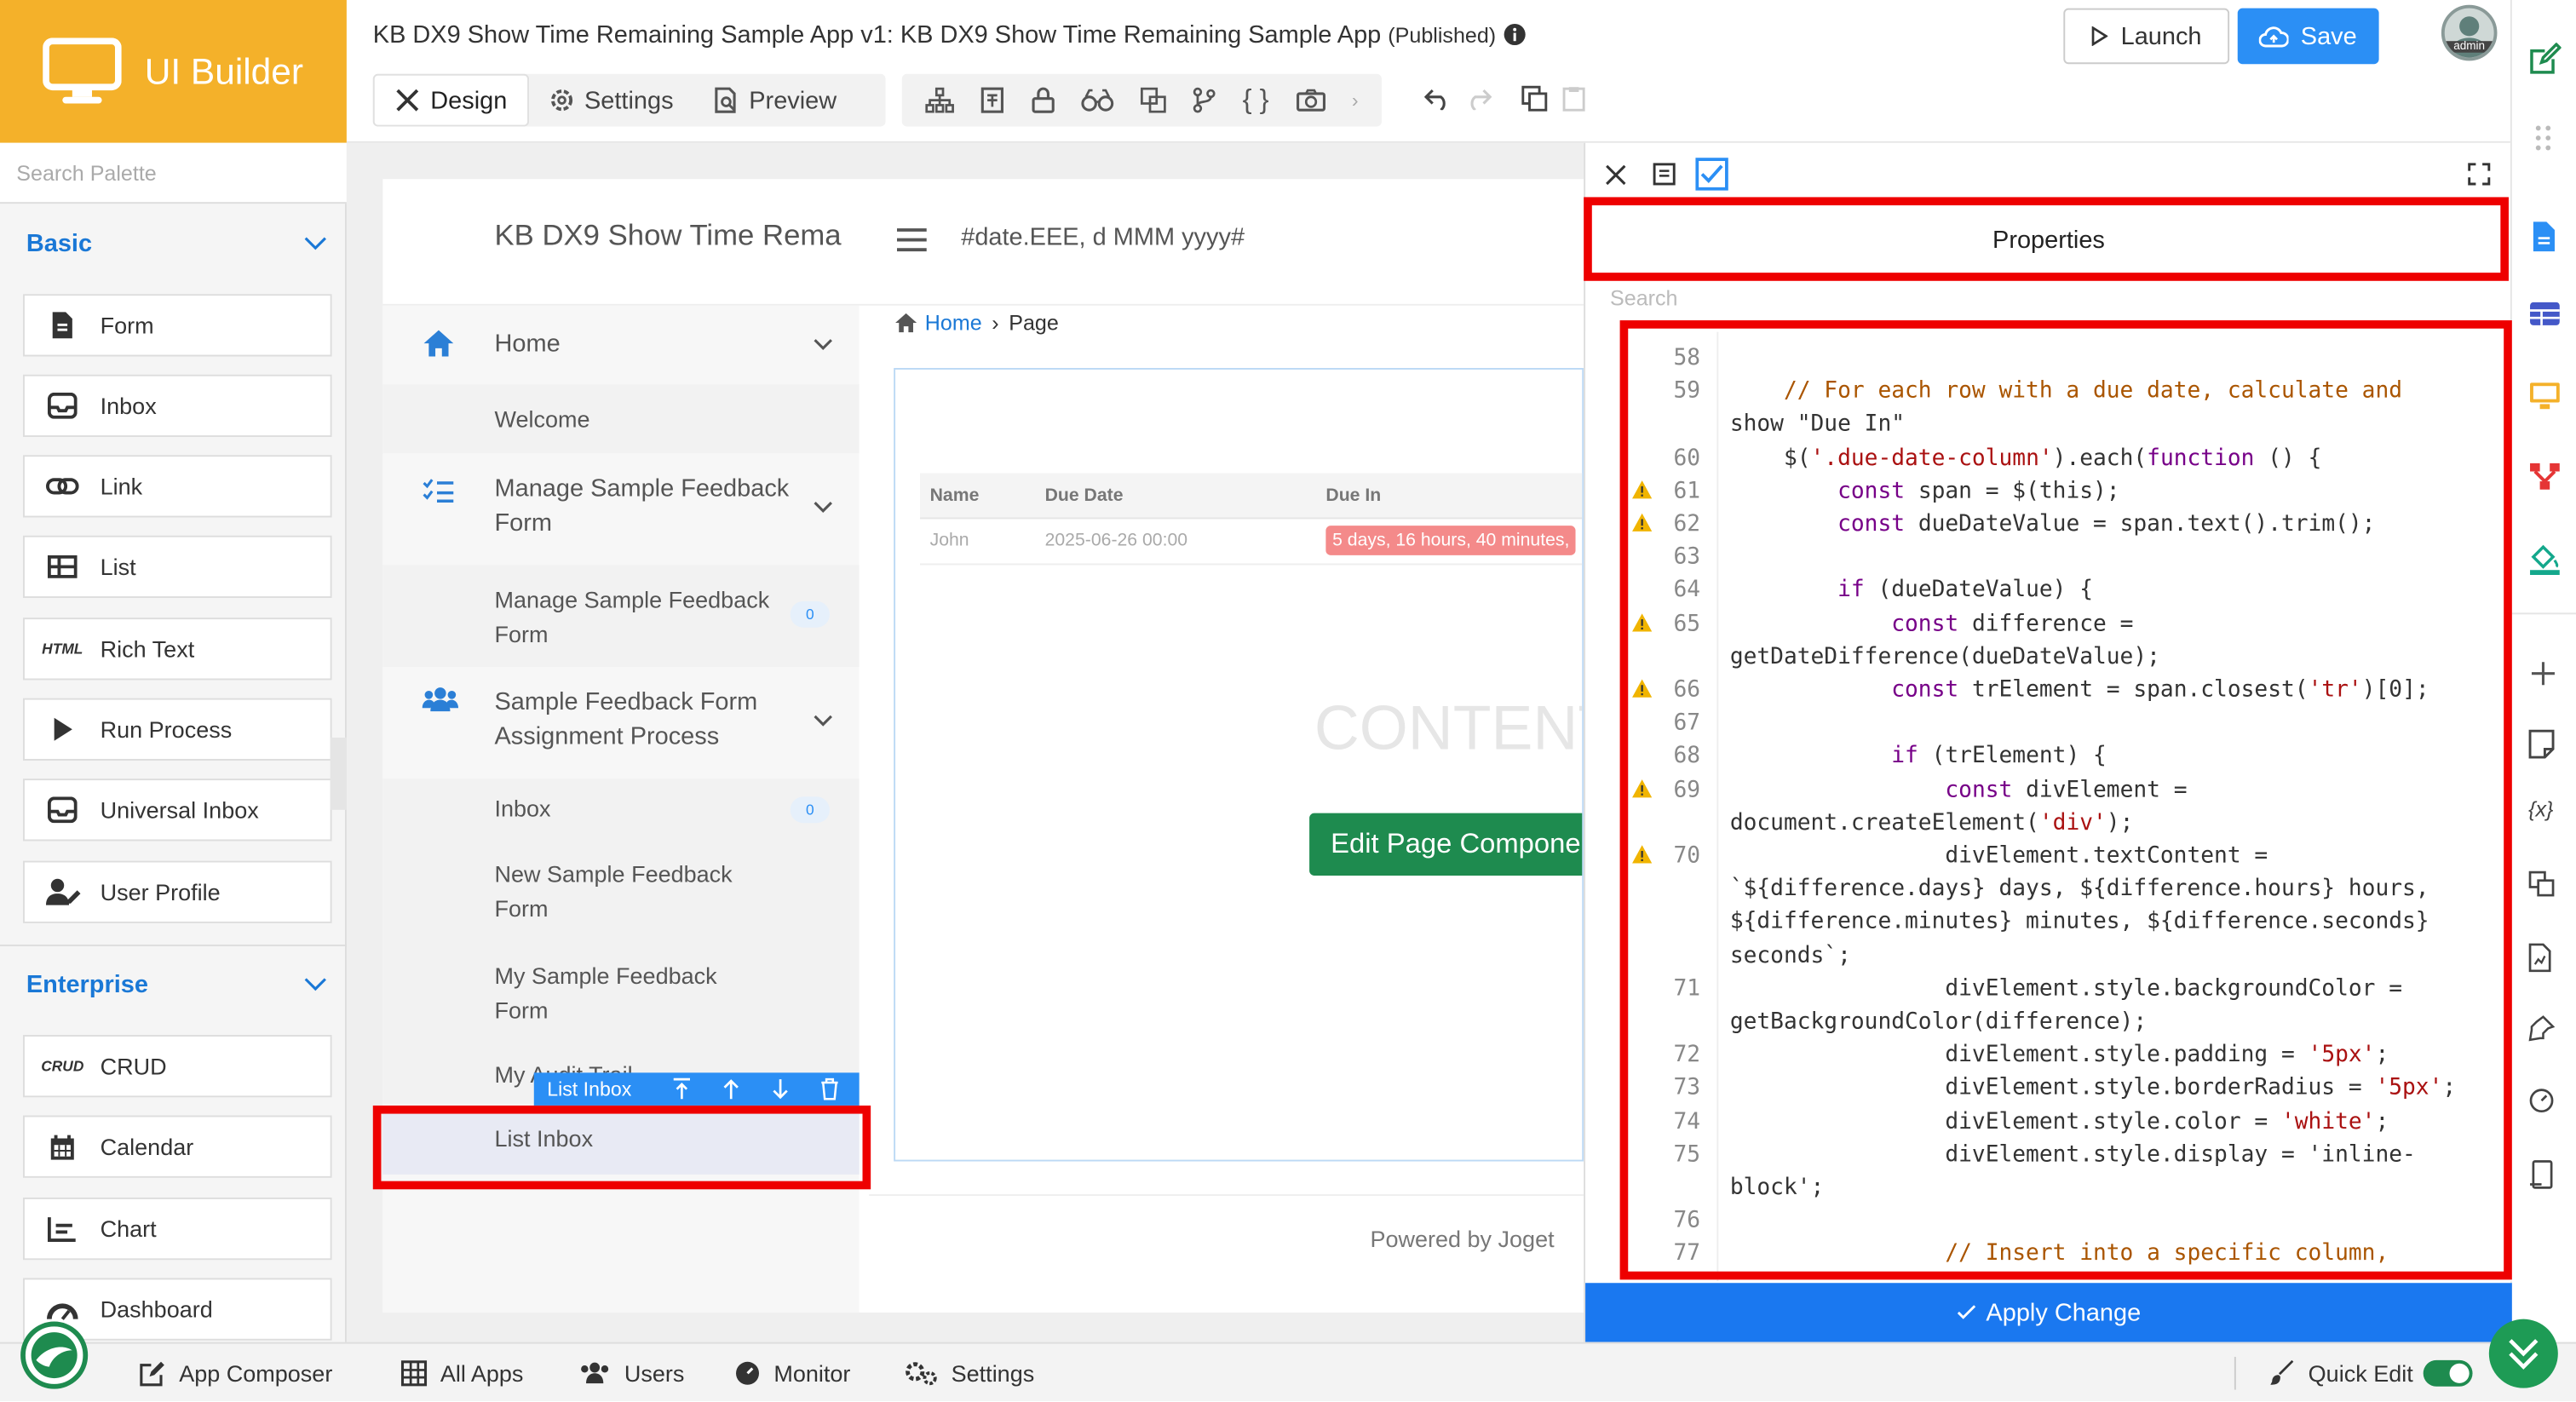  I want to click on monitor-button: Monitor, so click(792, 1373).